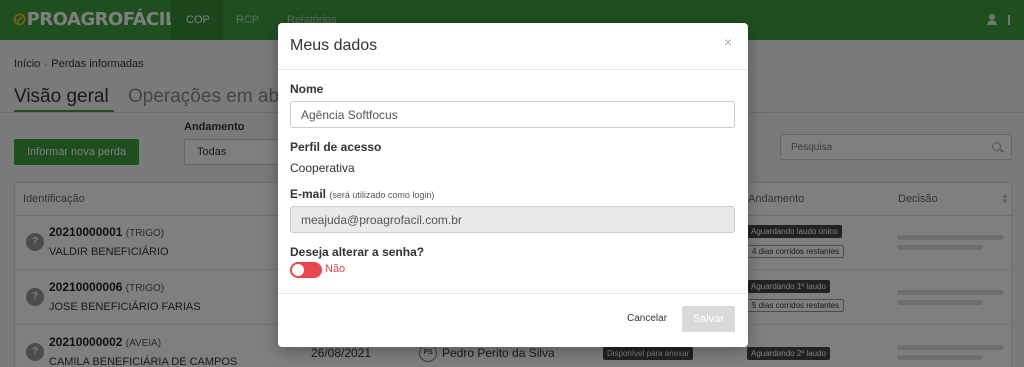 The height and width of the screenshot is (367, 1024). What do you see at coordinates (728, 42) in the screenshot?
I see `close-icon: ×` at bounding box center [728, 42].